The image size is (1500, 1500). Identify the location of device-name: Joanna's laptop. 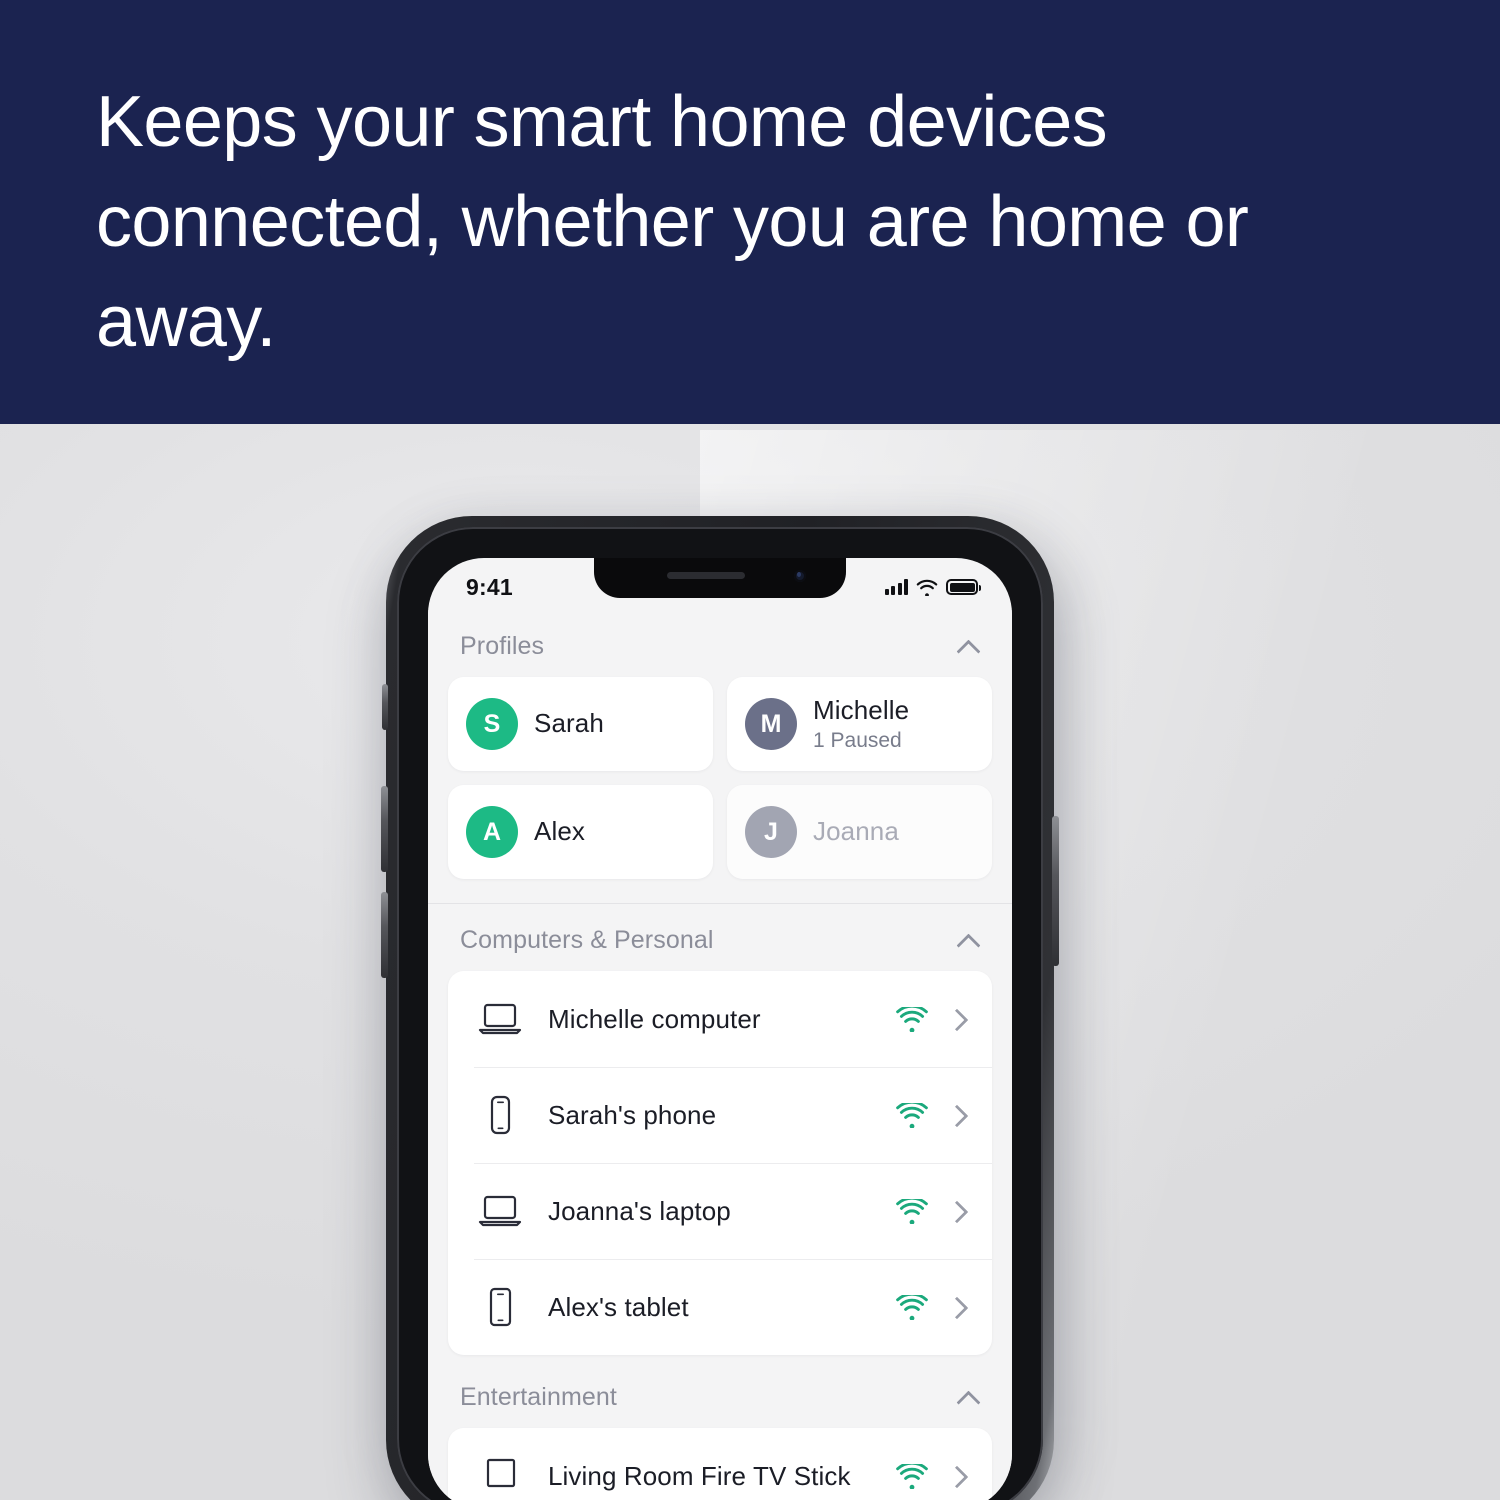
(639, 1210).